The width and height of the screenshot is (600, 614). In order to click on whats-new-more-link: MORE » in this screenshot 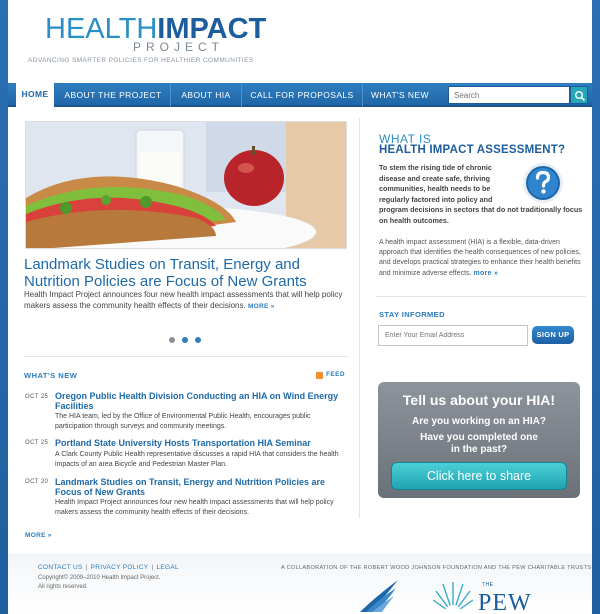, I will do `click(38, 535)`.